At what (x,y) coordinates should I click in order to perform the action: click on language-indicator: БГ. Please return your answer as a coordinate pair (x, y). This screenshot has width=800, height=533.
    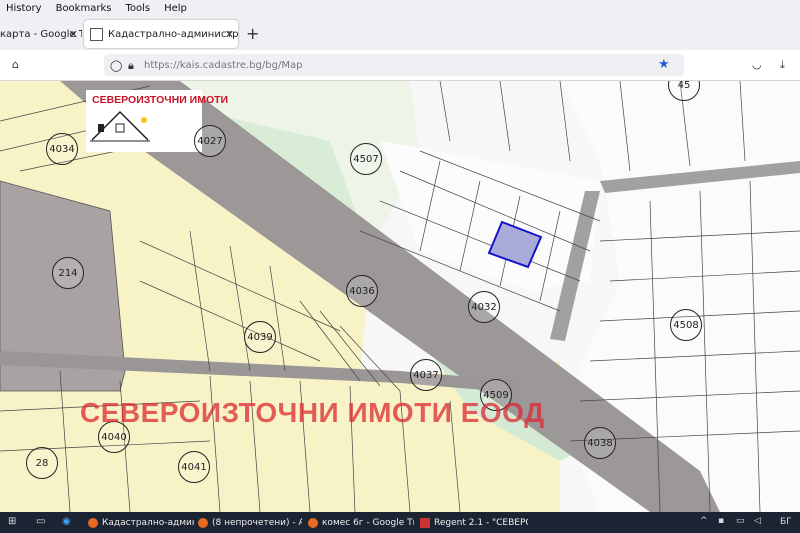
    Looking at the image, I should click on (786, 522).